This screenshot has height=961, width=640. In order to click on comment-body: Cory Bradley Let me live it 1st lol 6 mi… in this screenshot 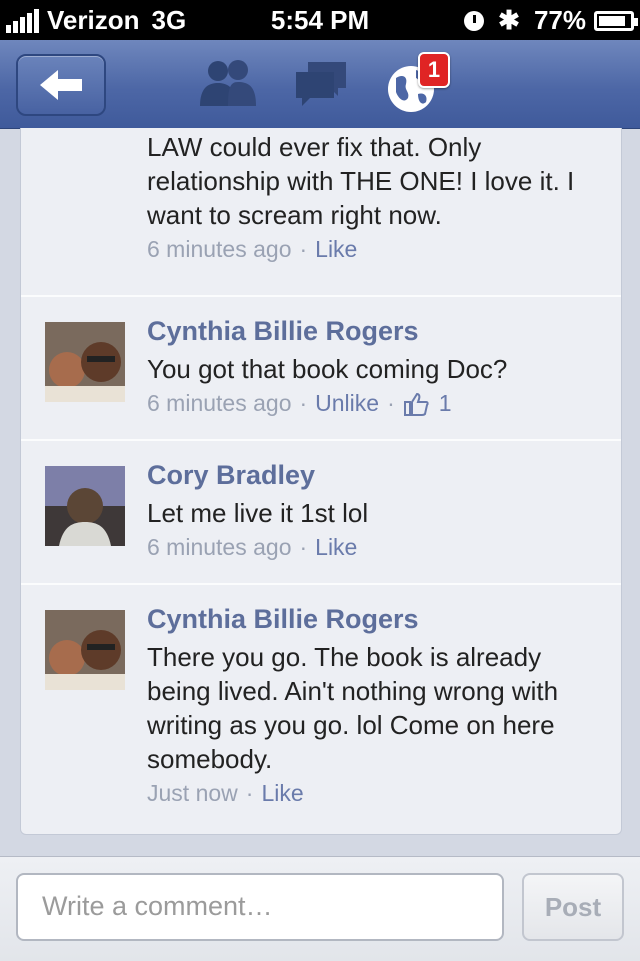, I will do `click(377, 510)`.